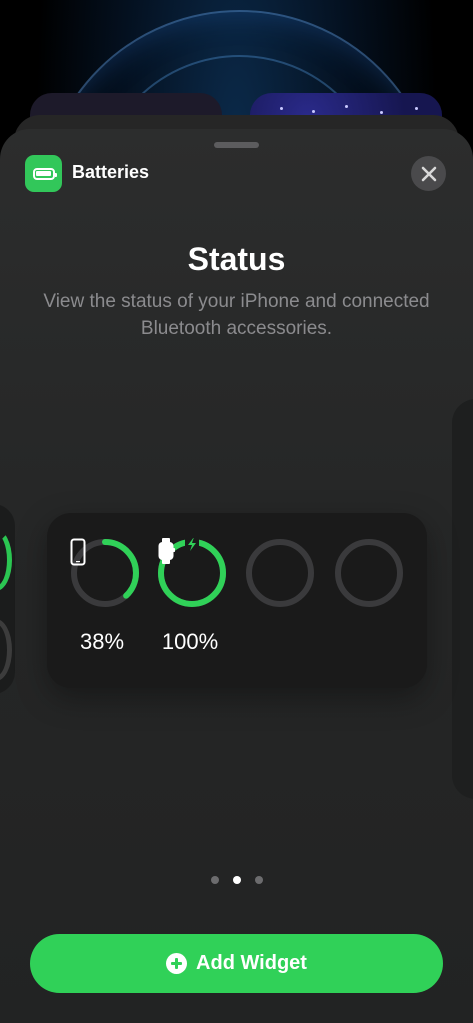  I want to click on widget-title: Status, so click(236, 259).